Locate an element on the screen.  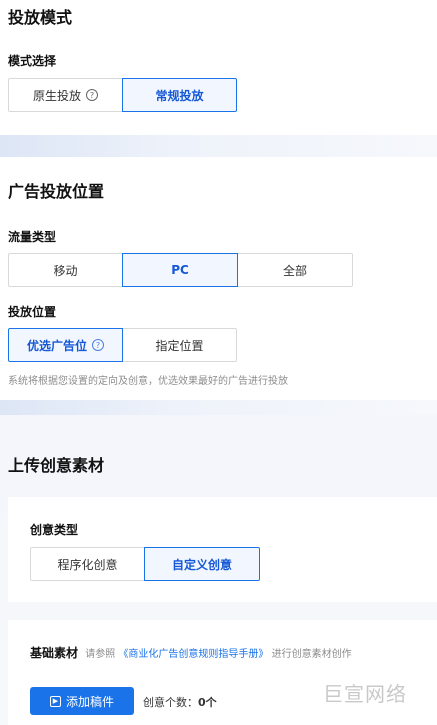
basic-material-label: 基础素材 is located at coordinates (54, 653).